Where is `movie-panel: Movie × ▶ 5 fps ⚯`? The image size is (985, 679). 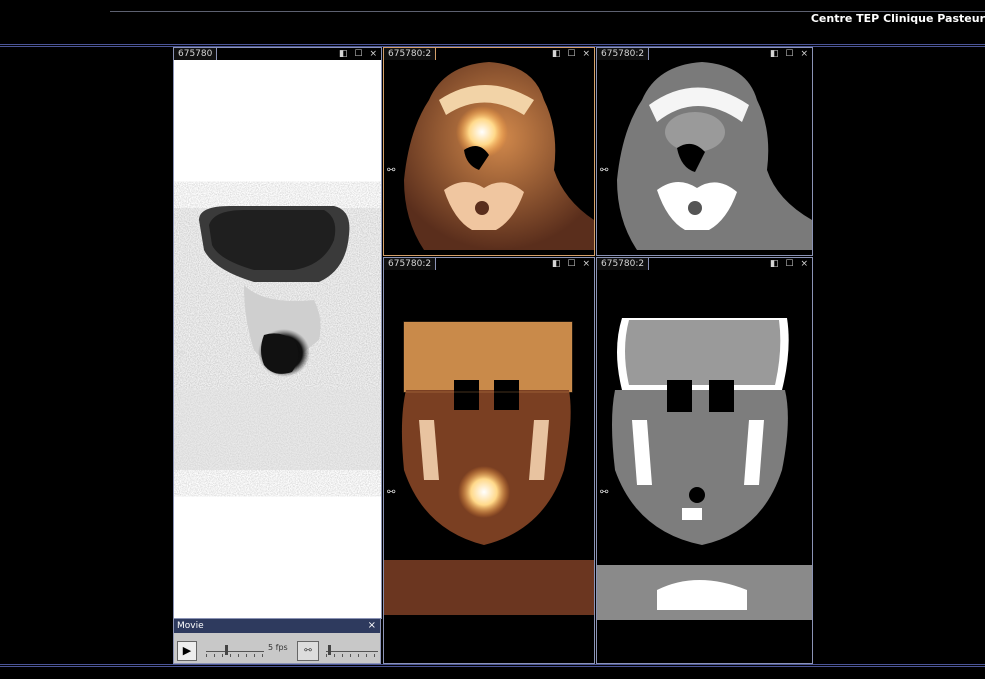
movie-panel: Movie × ▶ 5 fps ⚯ is located at coordinates (277, 641).